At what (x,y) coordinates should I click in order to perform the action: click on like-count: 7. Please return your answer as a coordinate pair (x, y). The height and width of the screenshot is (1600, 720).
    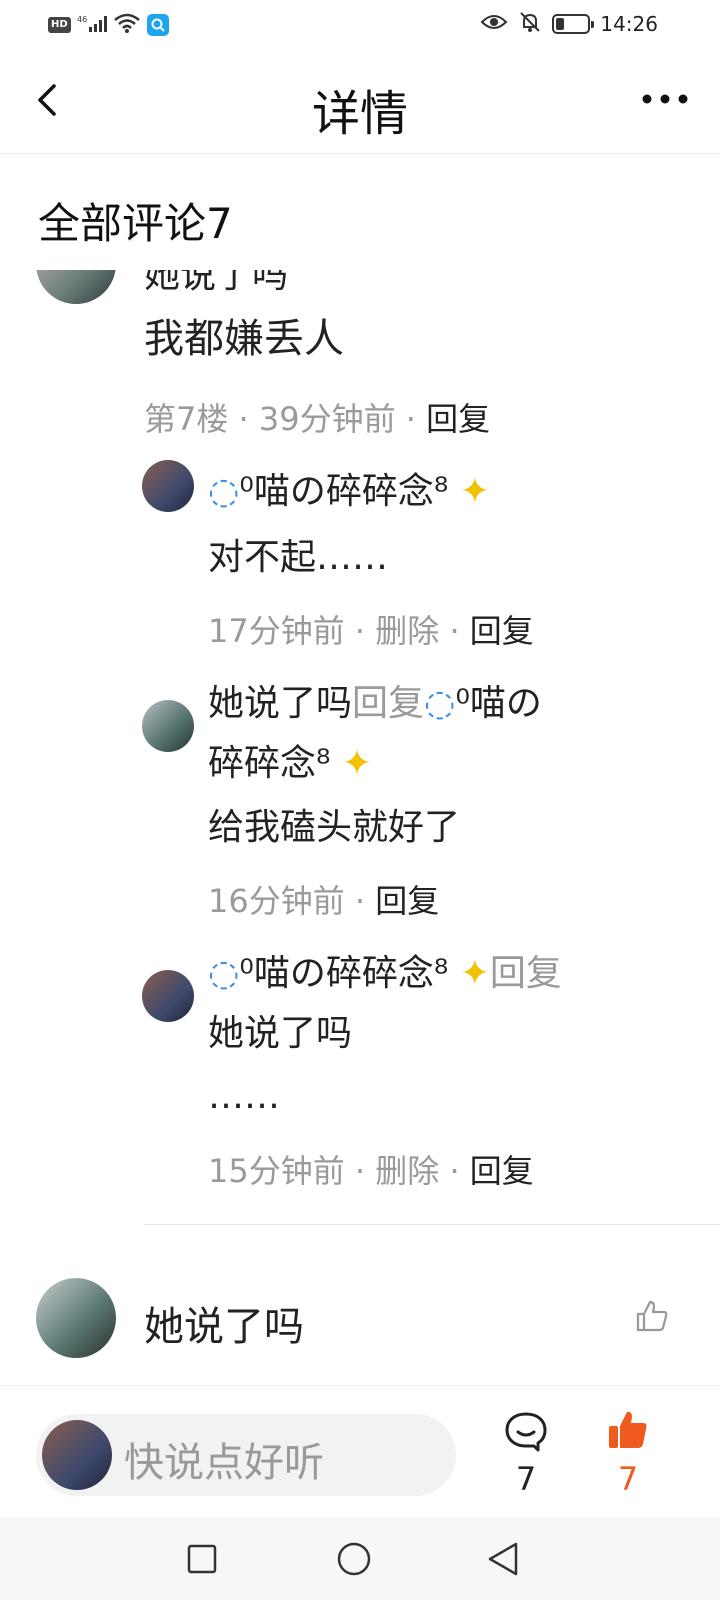
    Looking at the image, I should click on (628, 1479).